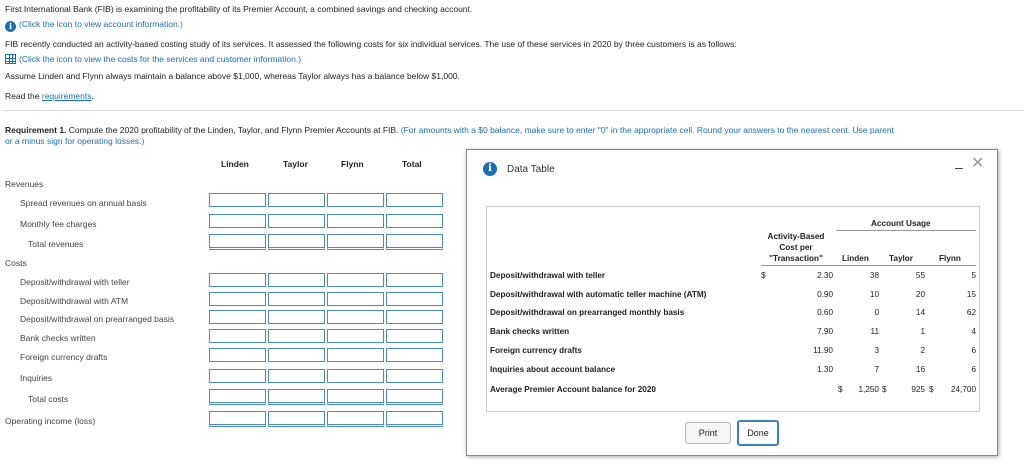  Describe the element at coordinates (758, 433) in the screenshot. I see `done-button: Done` at that location.